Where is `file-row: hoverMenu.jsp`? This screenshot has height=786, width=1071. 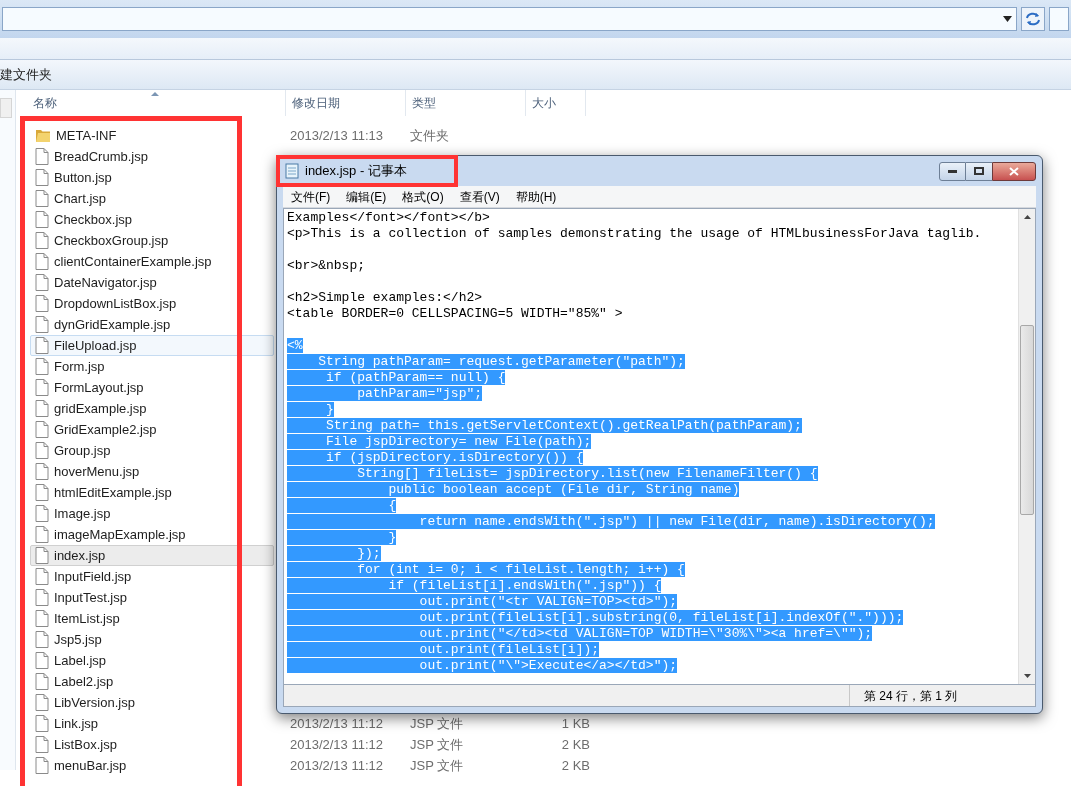
file-row: hoverMenu.jsp is located at coordinates (152, 471).